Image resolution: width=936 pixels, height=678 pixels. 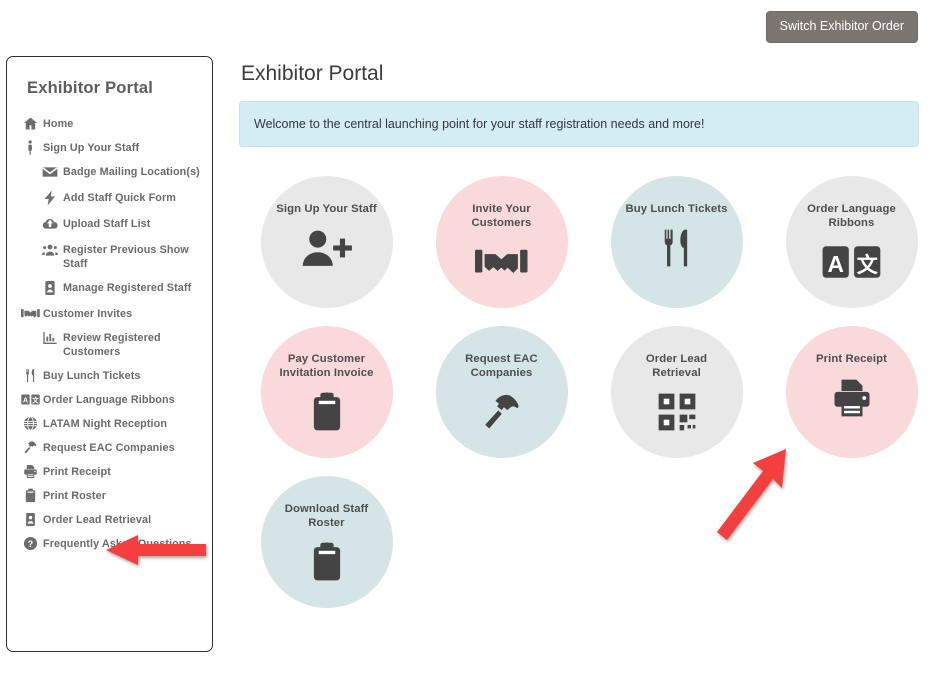 What do you see at coordinates (501, 216) in the screenshot?
I see `tile-label: Invite Your Customers` at bounding box center [501, 216].